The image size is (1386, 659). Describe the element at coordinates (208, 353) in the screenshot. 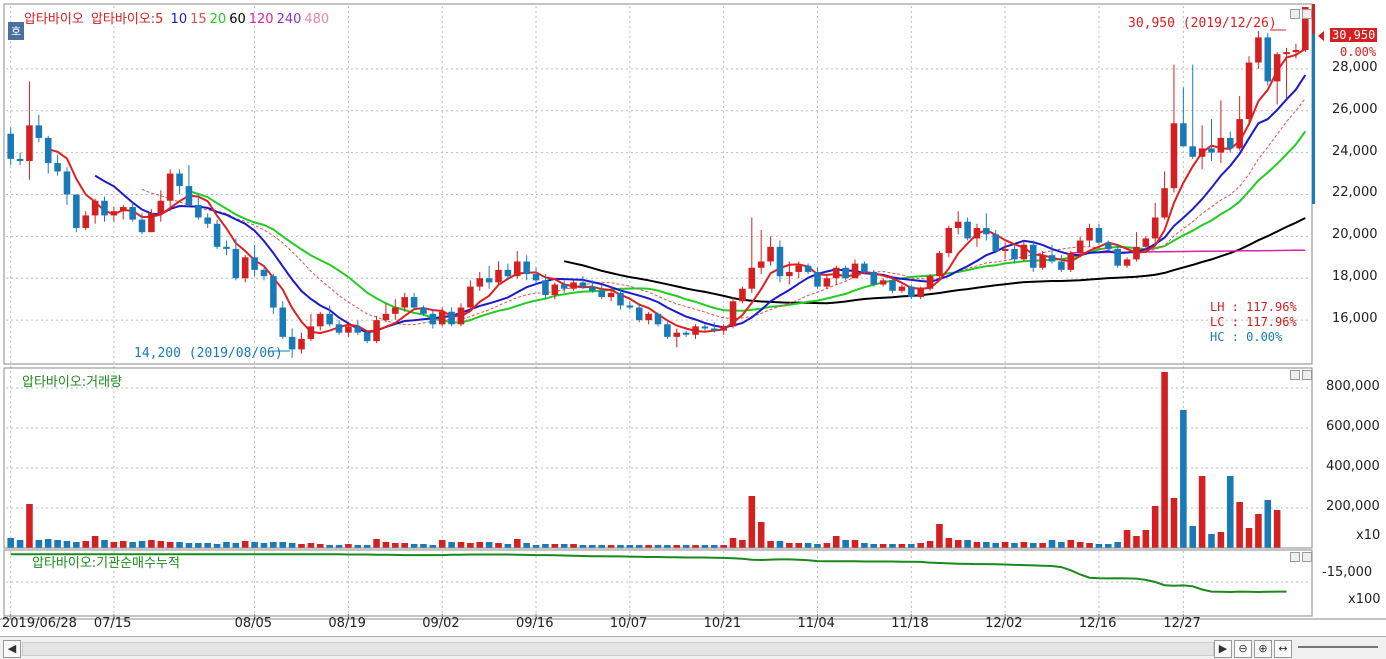

I see `low-annotation: 14,200 (2019/08/06)` at that location.